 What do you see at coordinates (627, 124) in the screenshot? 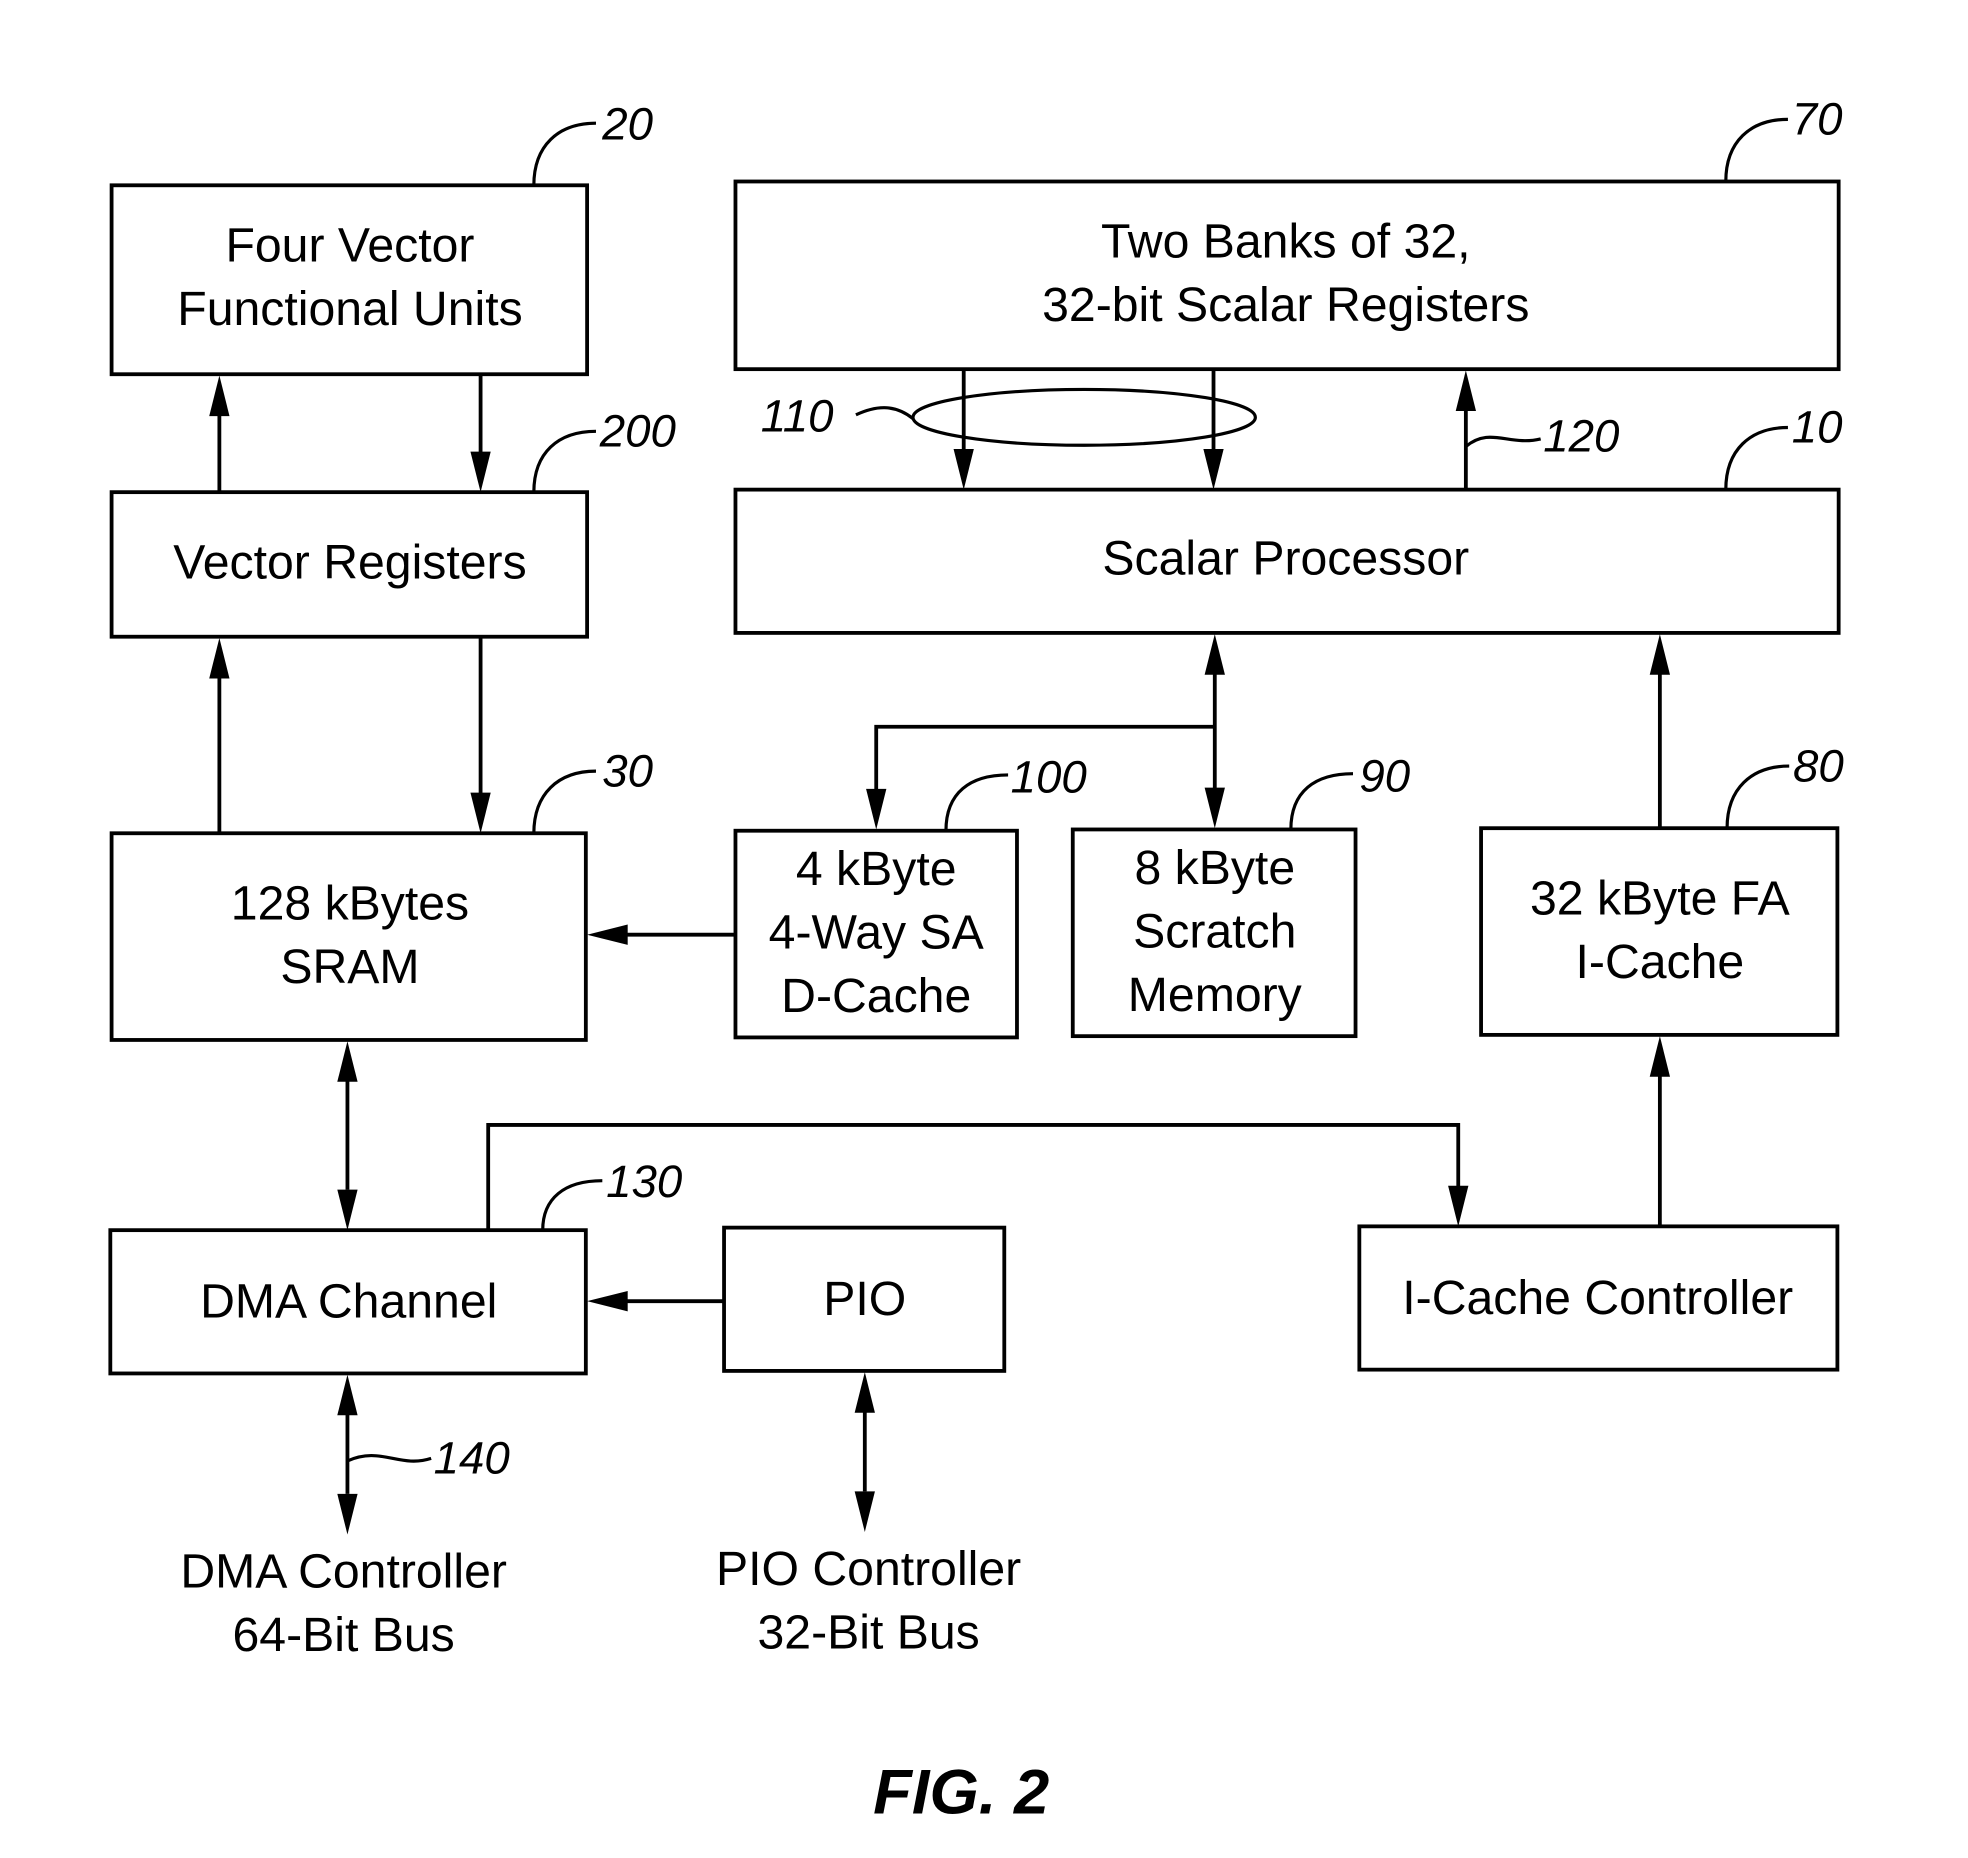
I see `ref-20: 20` at bounding box center [627, 124].